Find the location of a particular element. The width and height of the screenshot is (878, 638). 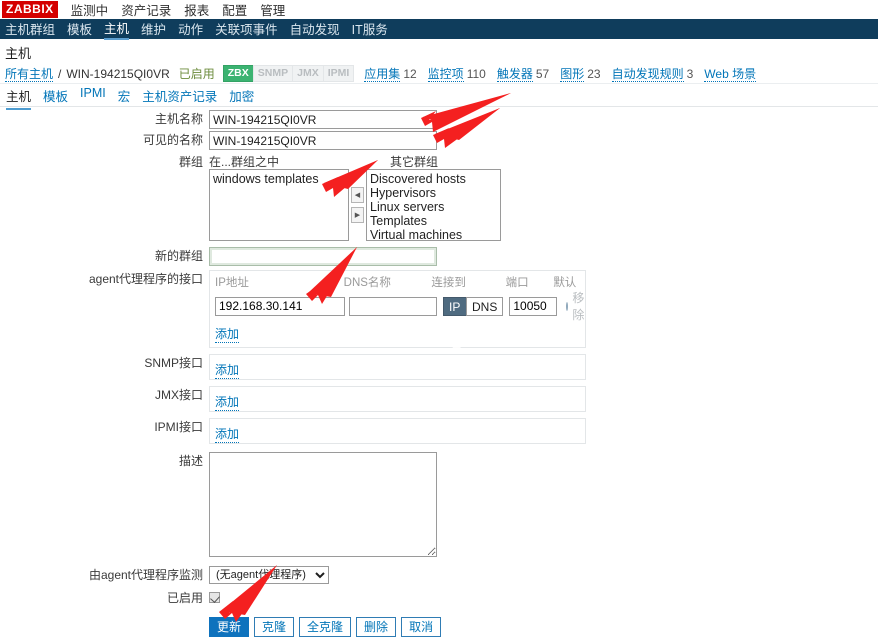

group-move-buttons: ◀ ▶ is located at coordinates (357, 205).